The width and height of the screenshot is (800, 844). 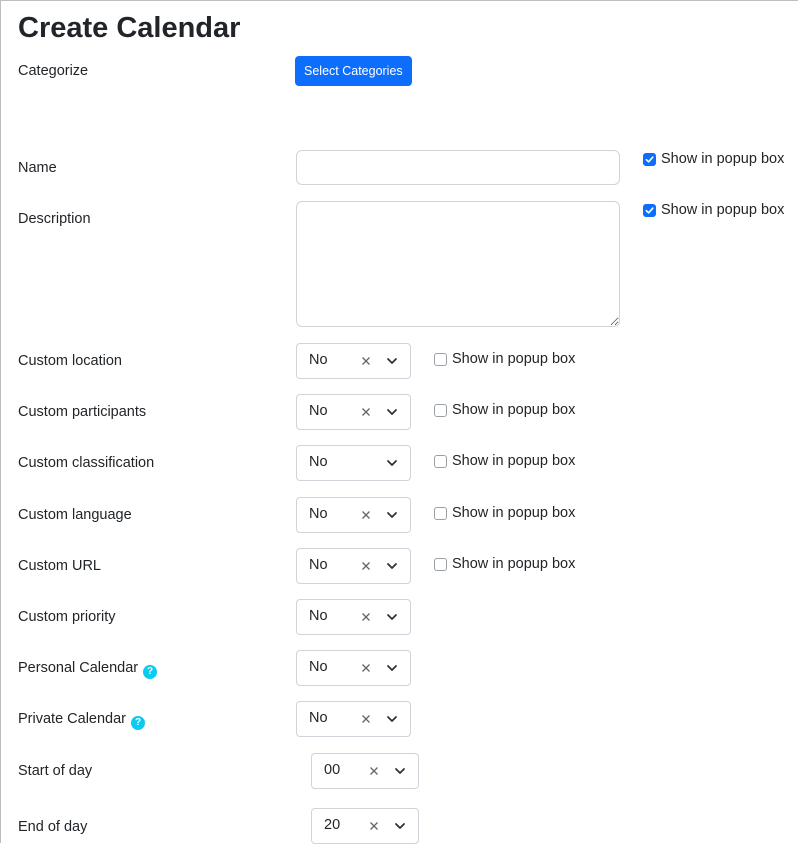 What do you see at coordinates (440, 461) in the screenshot?
I see `custom-classification-popup-checkbox` at bounding box center [440, 461].